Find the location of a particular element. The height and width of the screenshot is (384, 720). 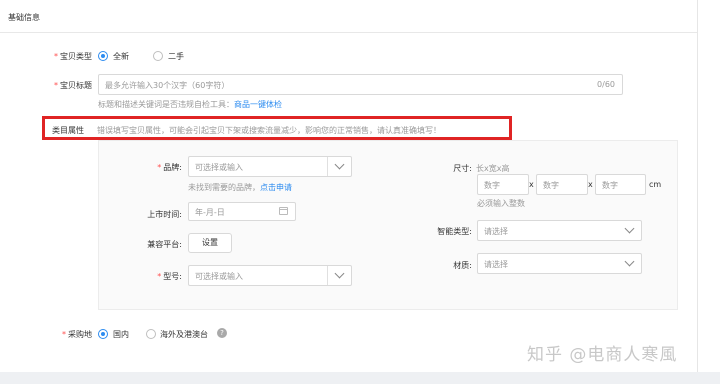

purchase-domestic-label: 国内 is located at coordinates (121, 334).